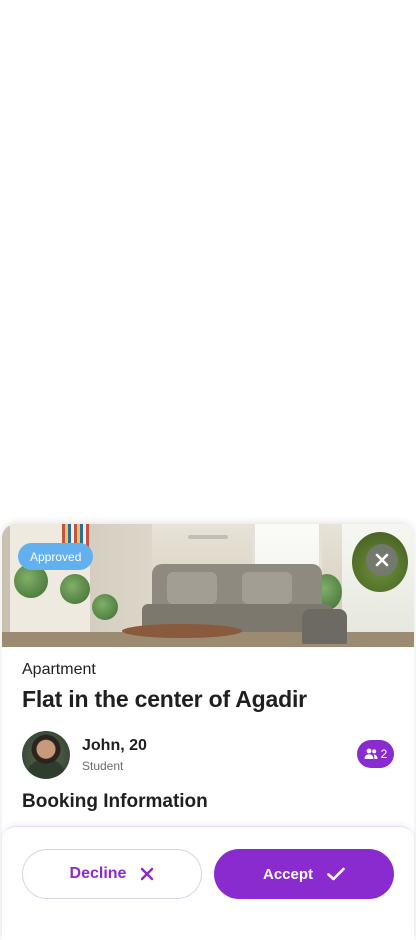 The width and height of the screenshot is (416, 940). I want to click on listing-photo: Approved, so click(208, 585).